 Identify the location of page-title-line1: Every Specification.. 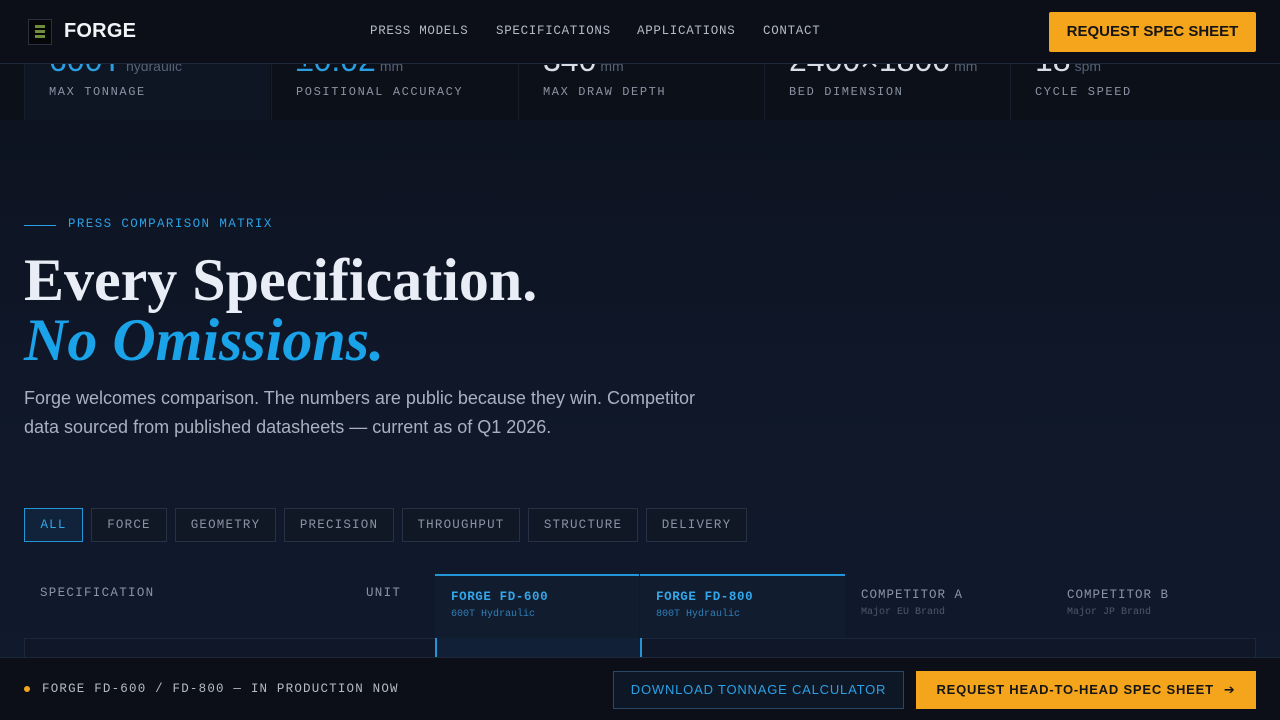
(281, 280).